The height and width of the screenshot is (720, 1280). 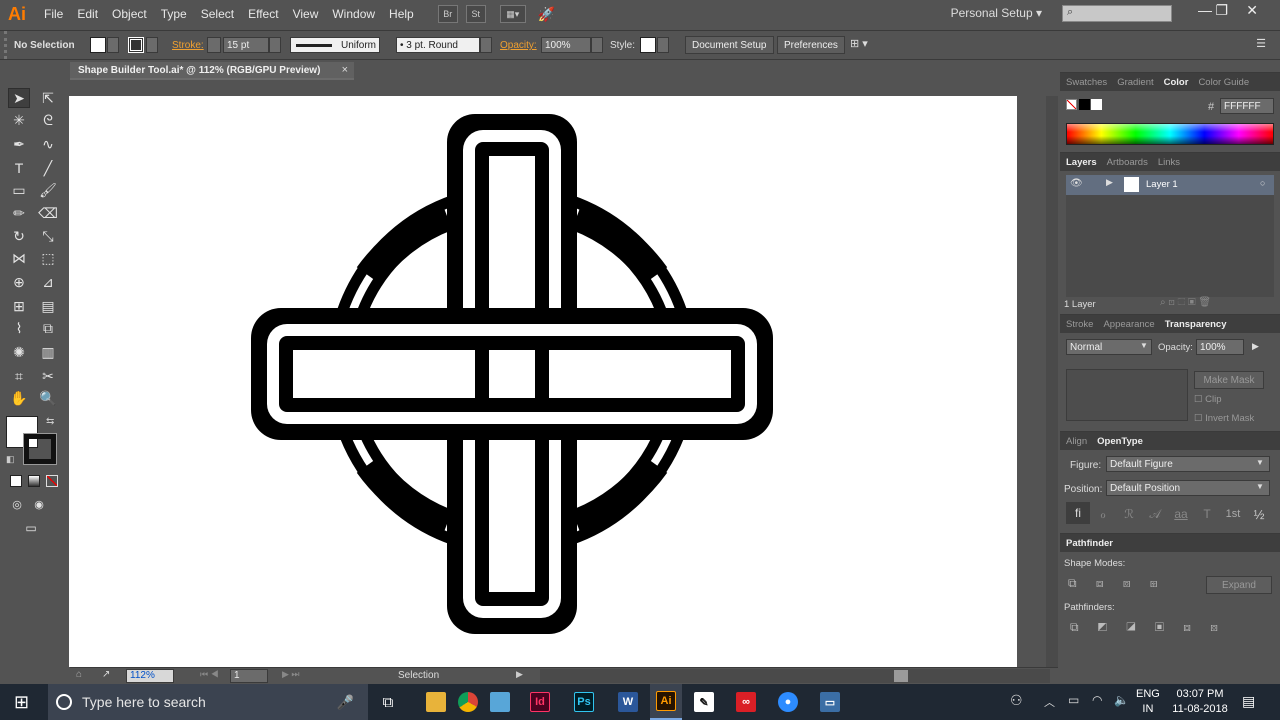 I want to click on artboard-nav-icon: ⌂, so click(x=79, y=674).